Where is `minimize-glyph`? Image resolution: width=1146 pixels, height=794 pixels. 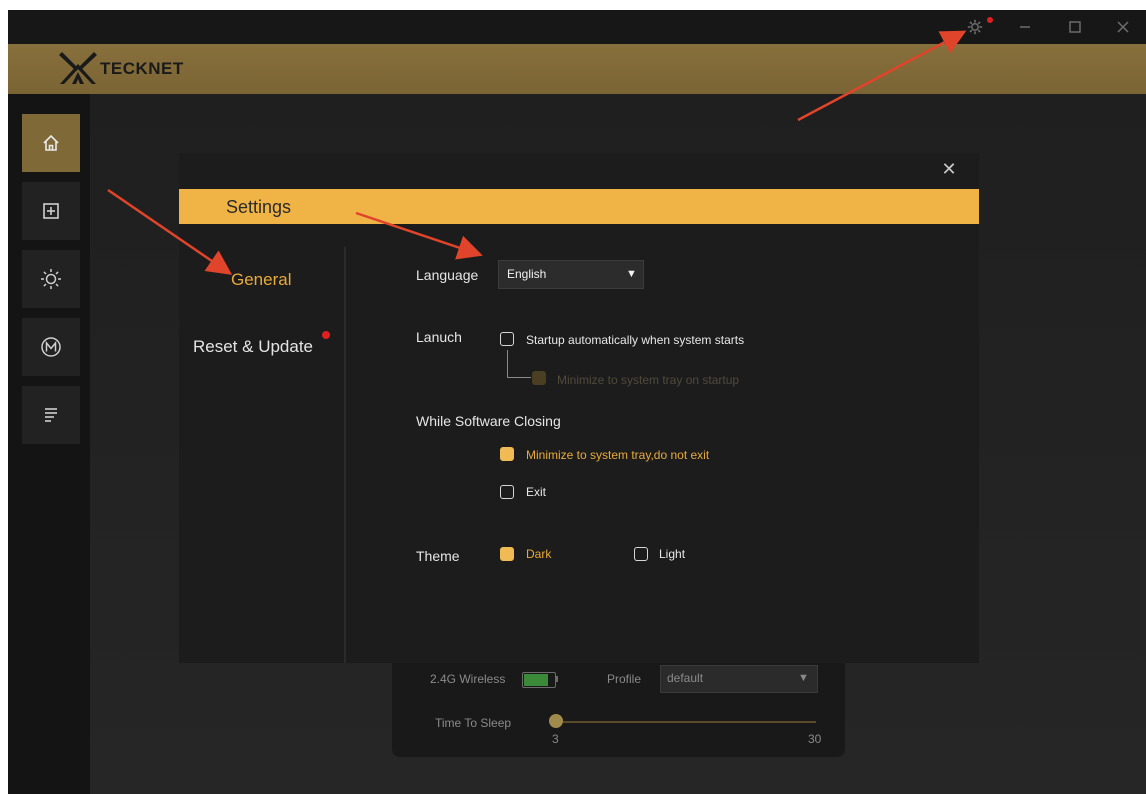
minimize-glyph is located at coordinates (1025, 27).